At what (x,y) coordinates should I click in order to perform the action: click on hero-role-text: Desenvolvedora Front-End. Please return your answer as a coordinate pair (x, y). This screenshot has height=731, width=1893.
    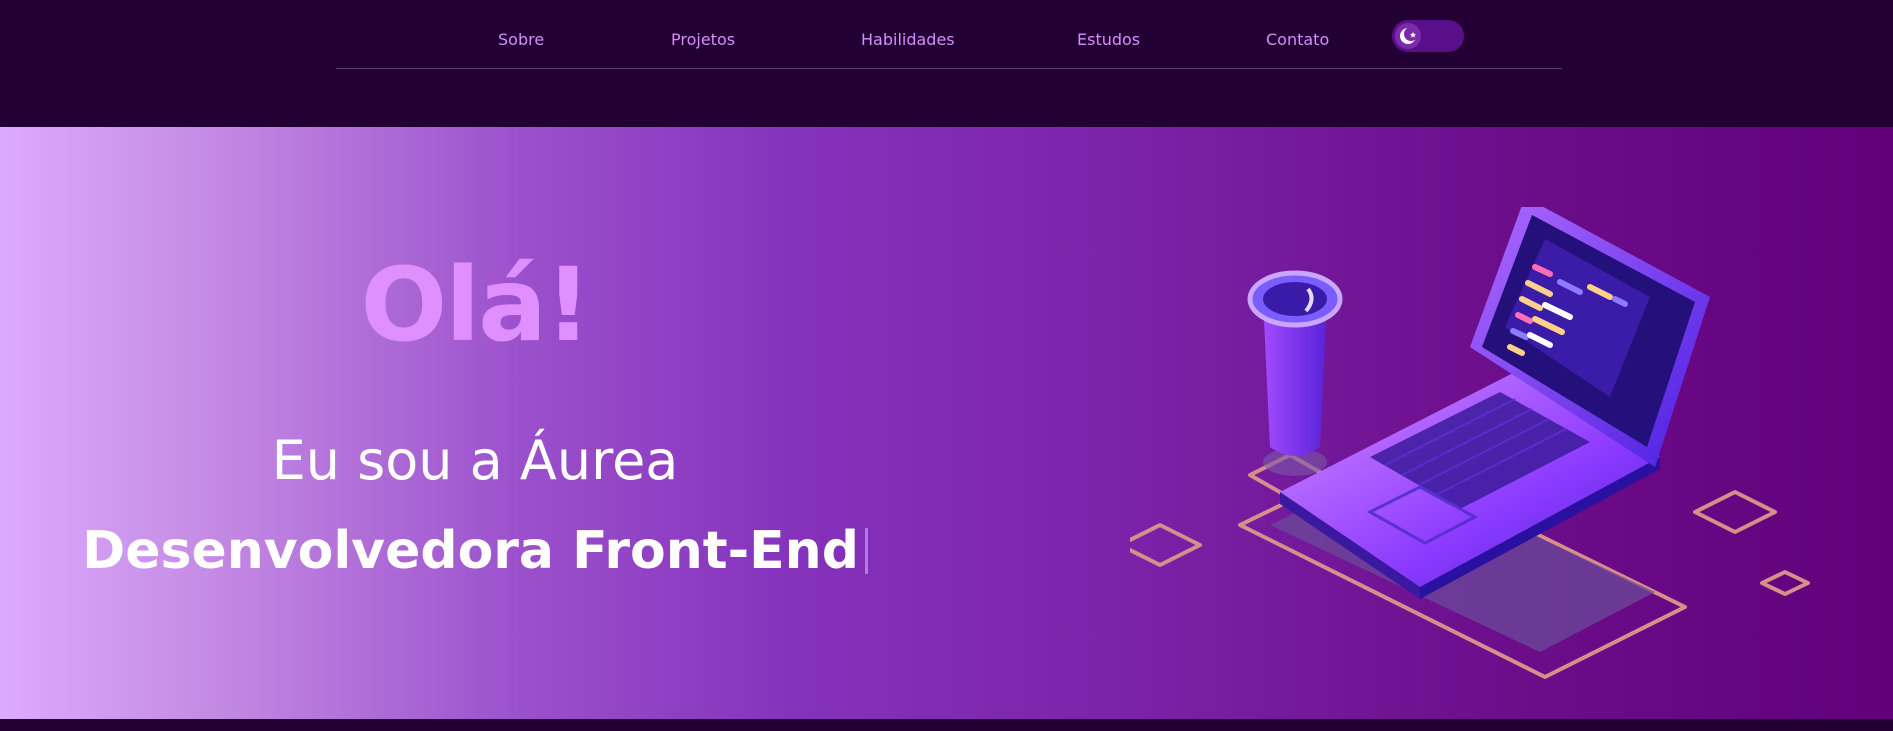
    Looking at the image, I should click on (470, 551).